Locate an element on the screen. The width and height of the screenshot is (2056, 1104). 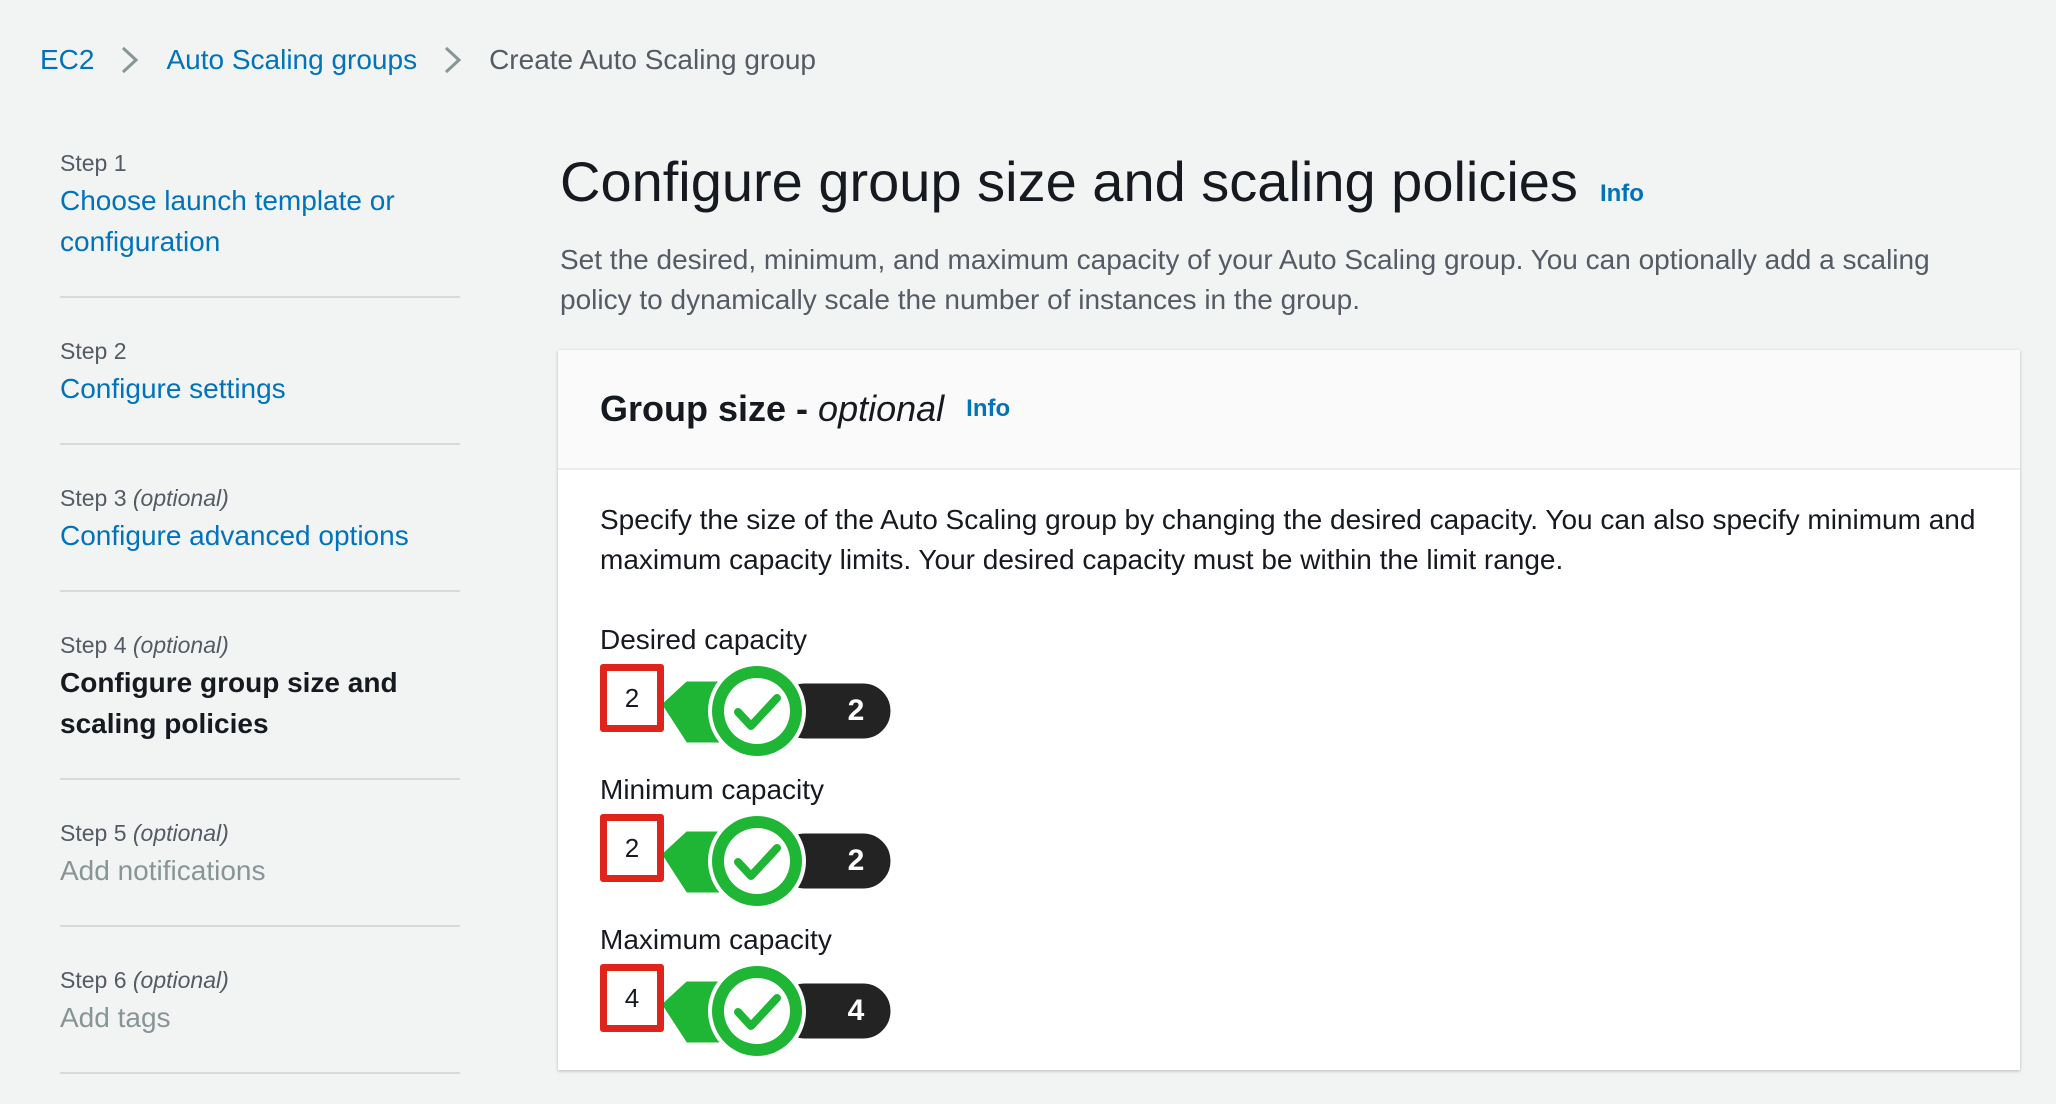
minimum-capacity-row: 2 2 is located at coordinates (760, 865).